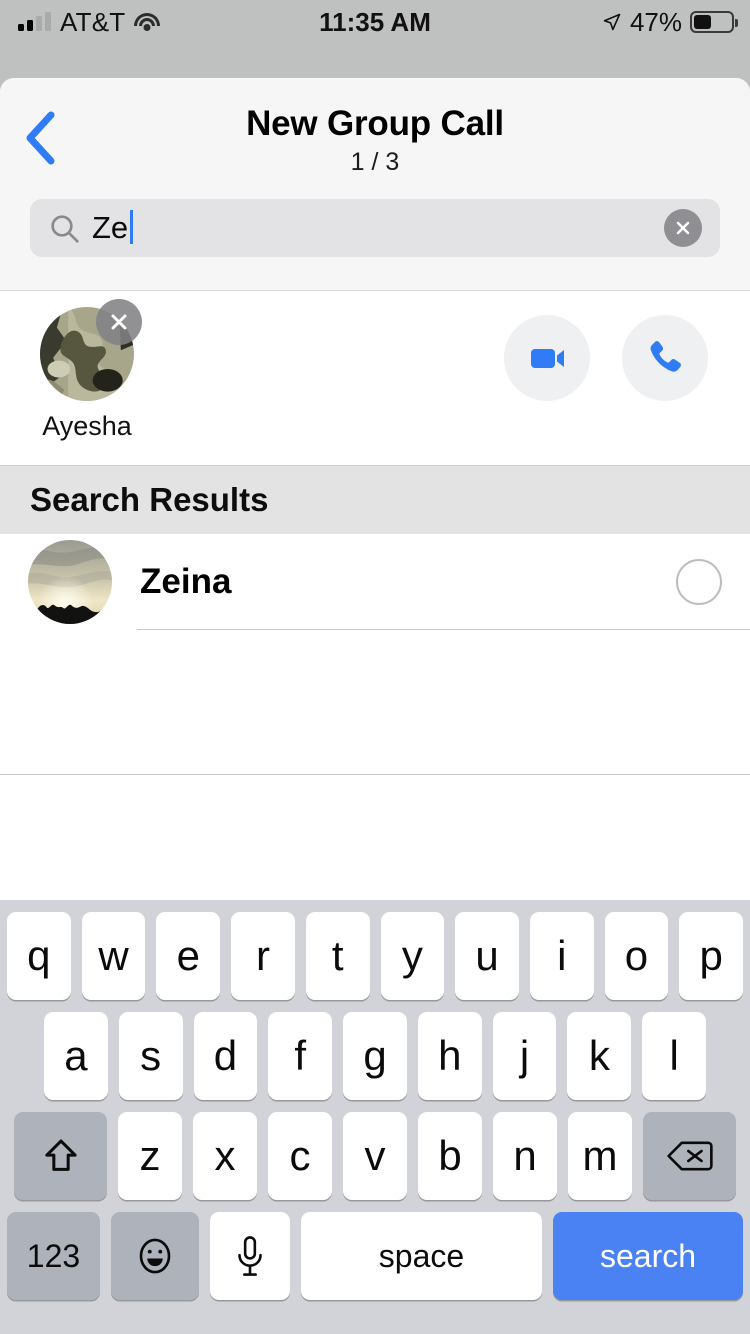 This screenshot has height=1334, width=750. What do you see at coordinates (561, 956) in the screenshot?
I see `key-i: i` at bounding box center [561, 956].